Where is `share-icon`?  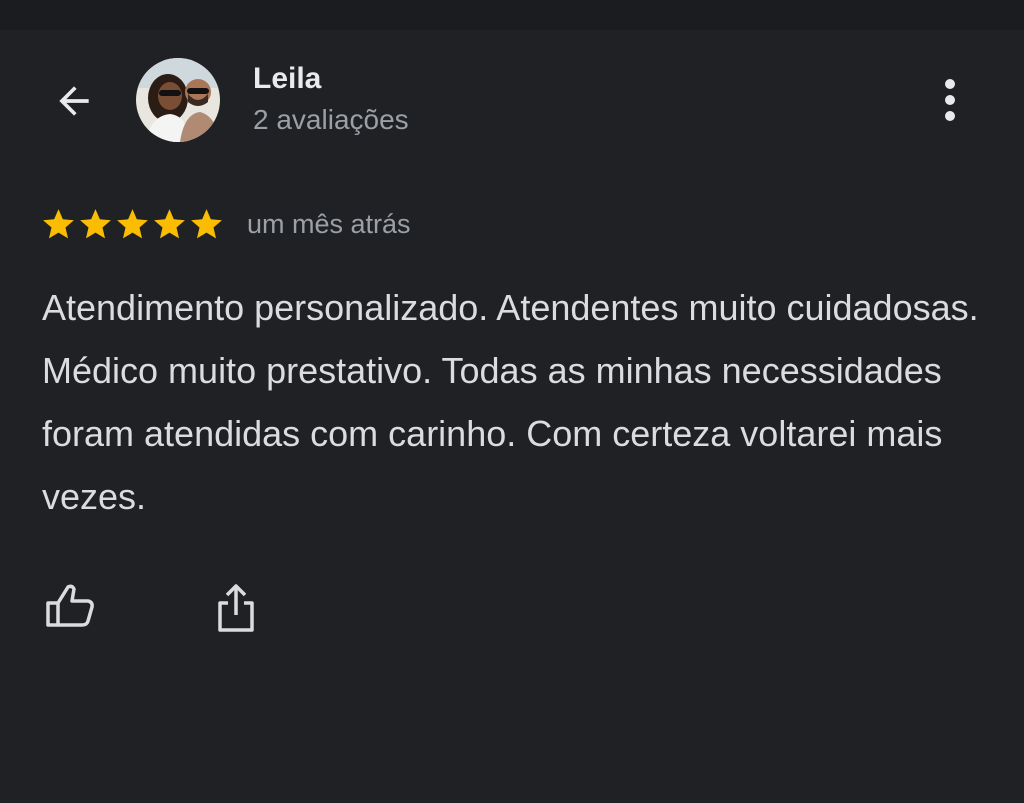 share-icon is located at coordinates (236, 608).